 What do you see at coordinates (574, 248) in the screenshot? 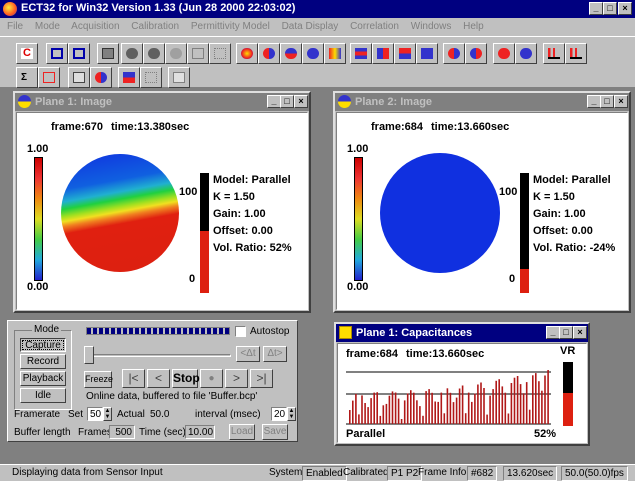
I see `plane2-vol-ratio: Vol. Ratio: -24%` at bounding box center [574, 248].